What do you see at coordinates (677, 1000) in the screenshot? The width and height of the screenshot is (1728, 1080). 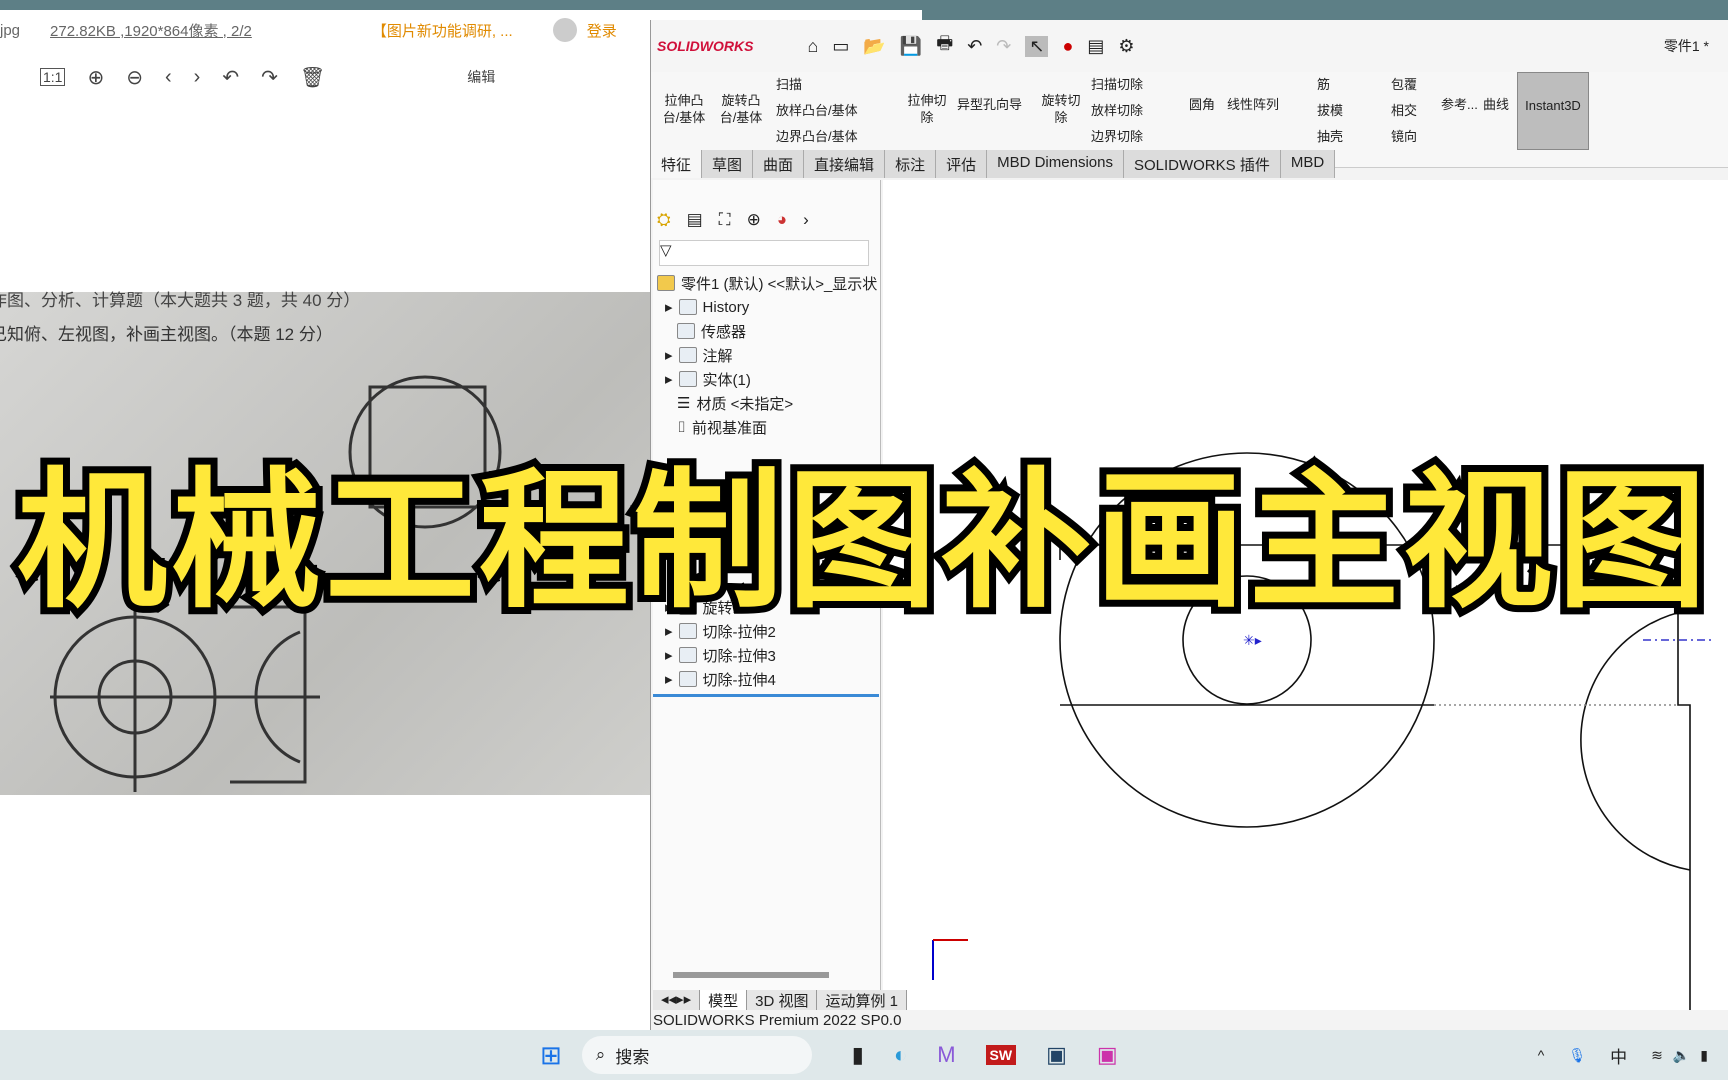 I see `tab-nav-arrows: ◂◂▸▸` at bounding box center [677, 1000].